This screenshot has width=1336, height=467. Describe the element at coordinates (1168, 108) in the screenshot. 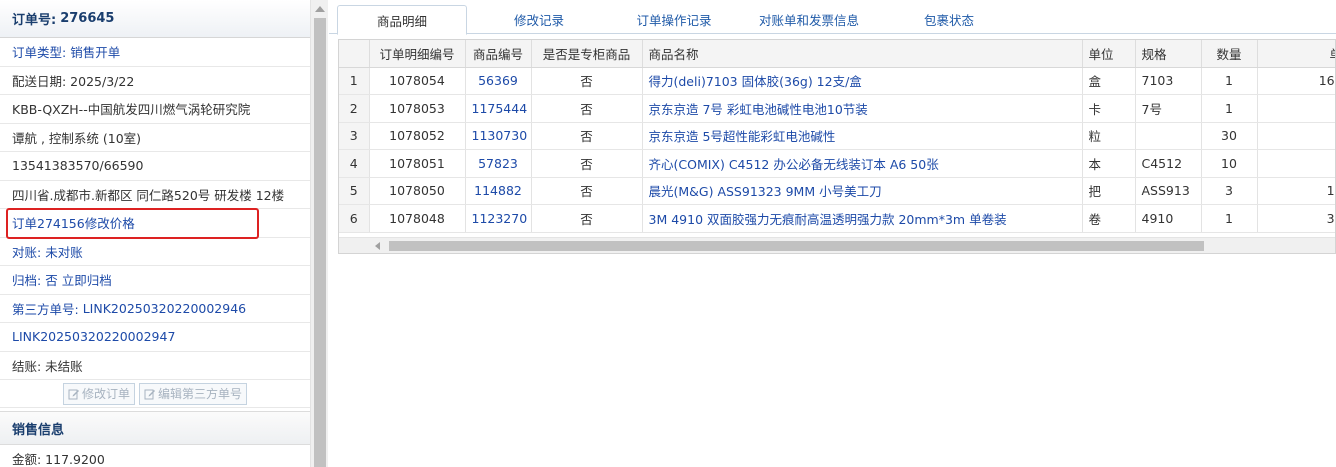

I see `spec-cell: 7号` at that location.